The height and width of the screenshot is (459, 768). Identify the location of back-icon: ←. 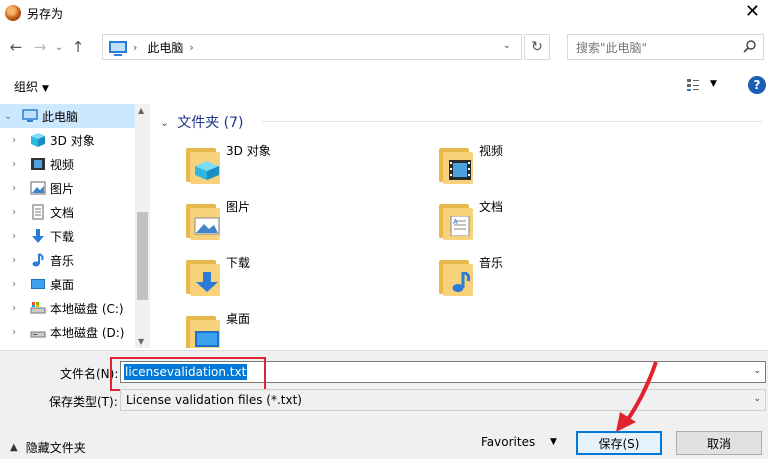
(16, 47).